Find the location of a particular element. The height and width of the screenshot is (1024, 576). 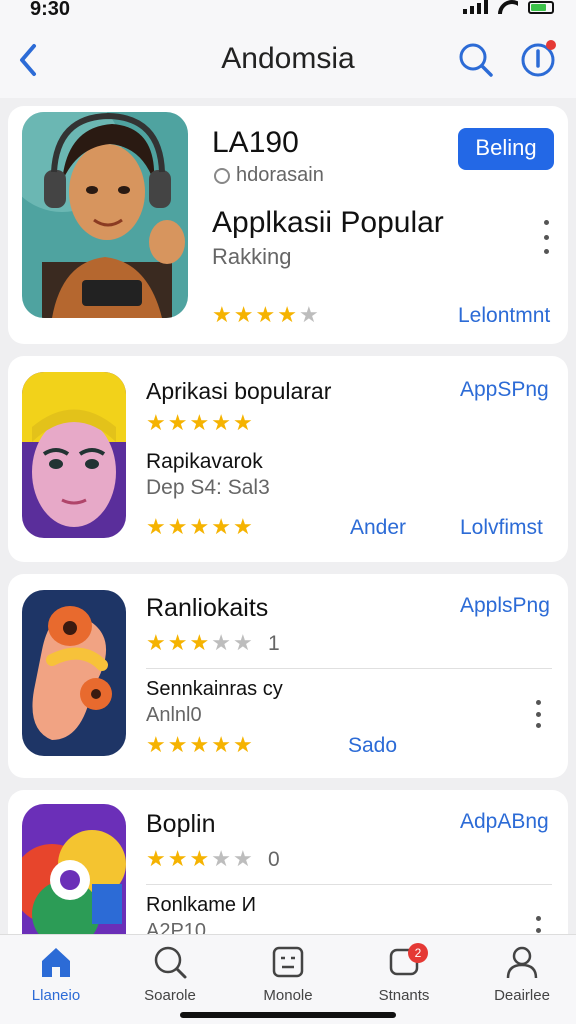

tab-updates: 2 Stnants is located at coordinates (404, 973).